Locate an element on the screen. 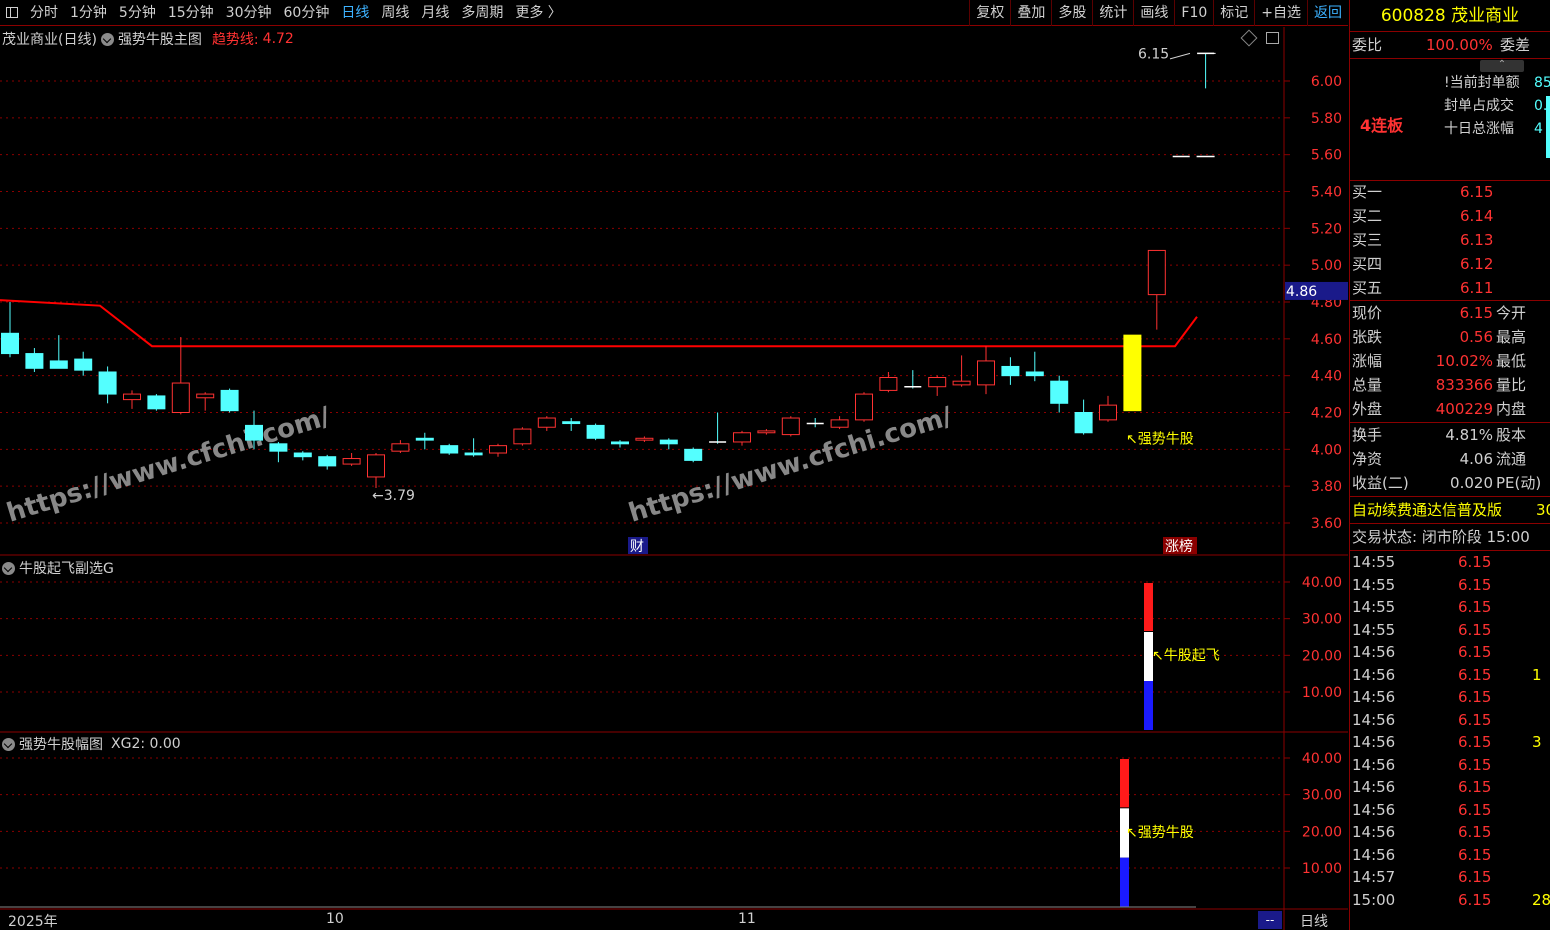 The width and height of the screenshot is (1550, 930). period-tab: 更多 〉 is located at coordinates (538, 13).